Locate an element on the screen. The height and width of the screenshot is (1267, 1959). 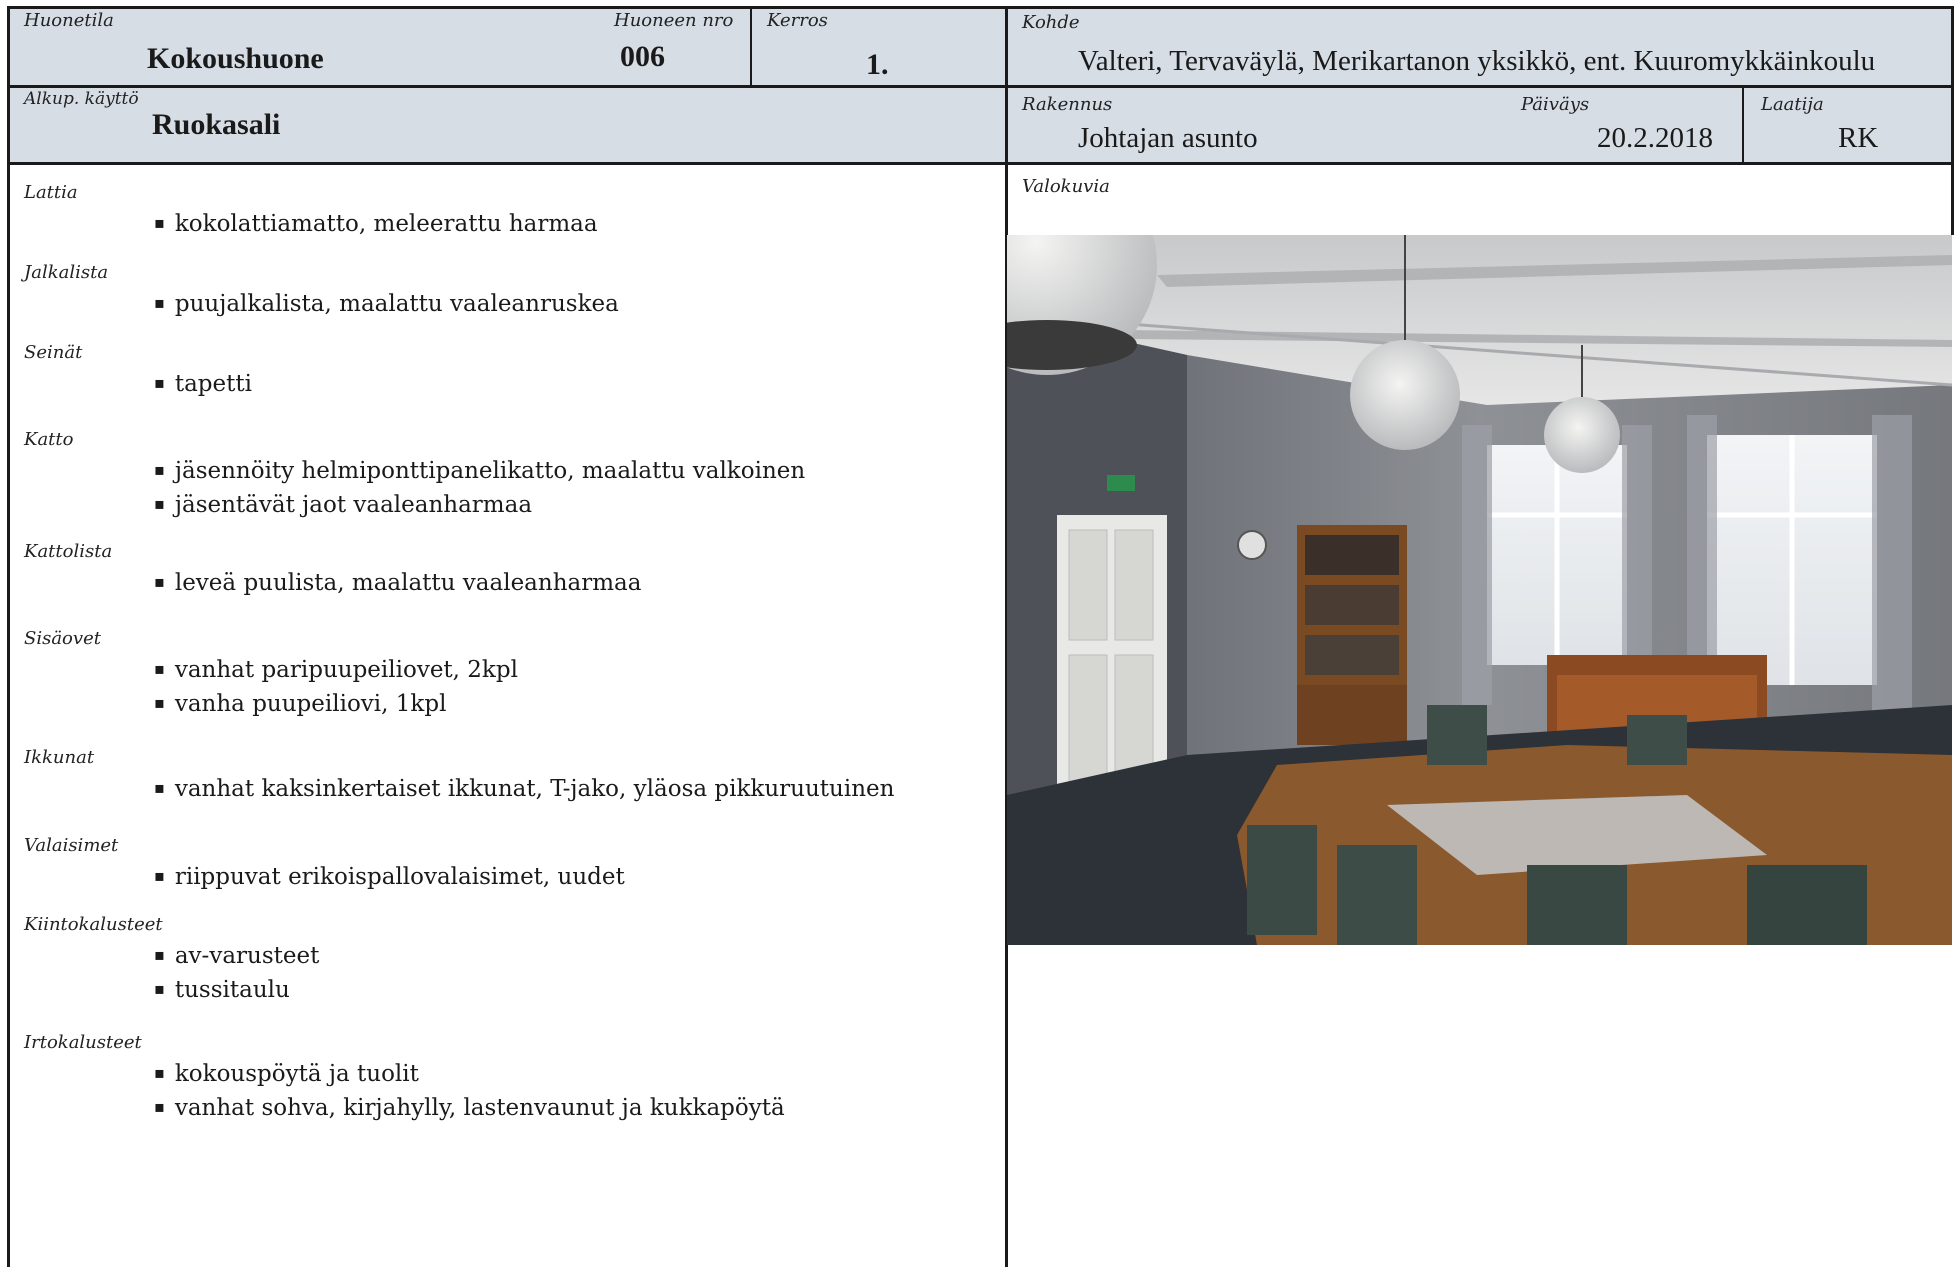
valokuvia-label: Valokuvia is located at coordinates (1066, 186).